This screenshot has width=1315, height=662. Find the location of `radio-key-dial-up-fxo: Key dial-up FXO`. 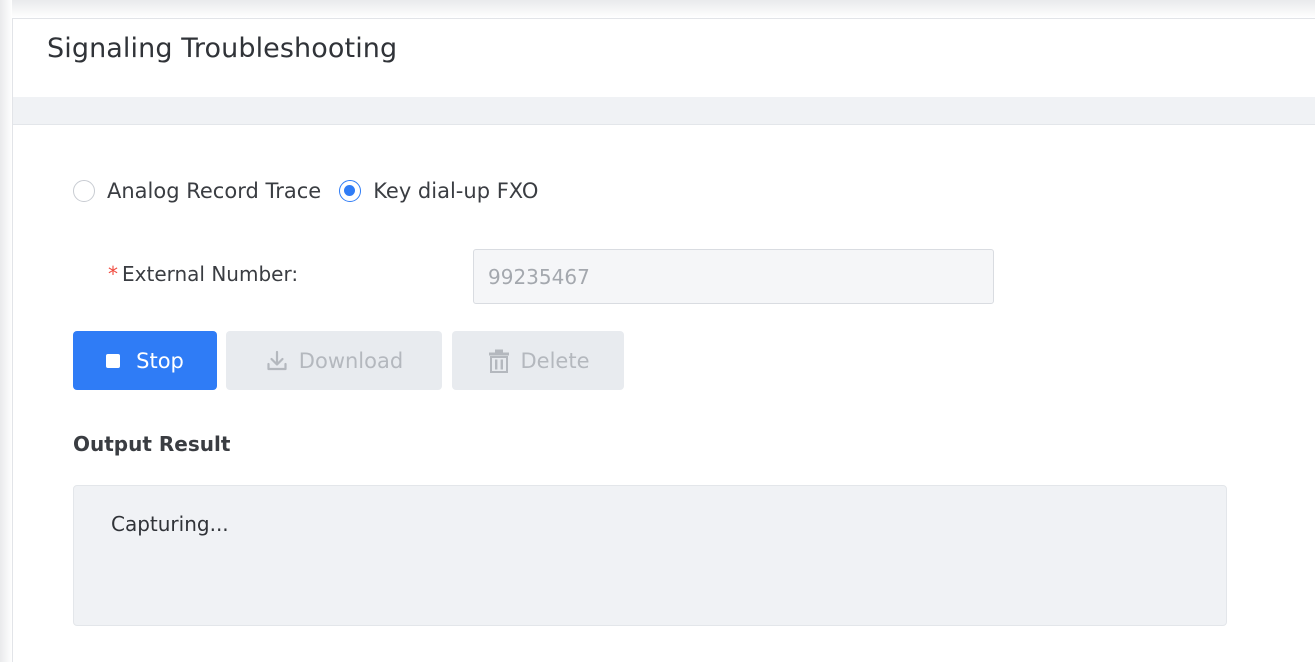

radio-key-dial-up-fxo: Key dial-up FXO is located at coordinates (438, 191).